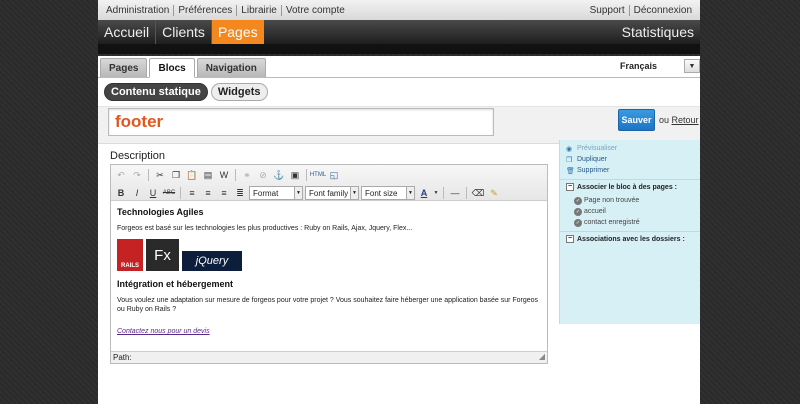 The image size is (800, 404). Describe the element at coordinates (399, 67) in the screenshot. I see `tab-bar: Pages Blocs Navigation Français ▼` at that location.